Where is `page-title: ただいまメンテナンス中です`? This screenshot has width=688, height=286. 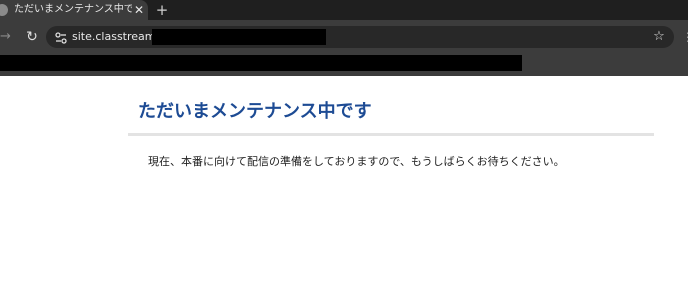
page-title: ただいまメンテナンス中です is located at coordinates (255, 111).